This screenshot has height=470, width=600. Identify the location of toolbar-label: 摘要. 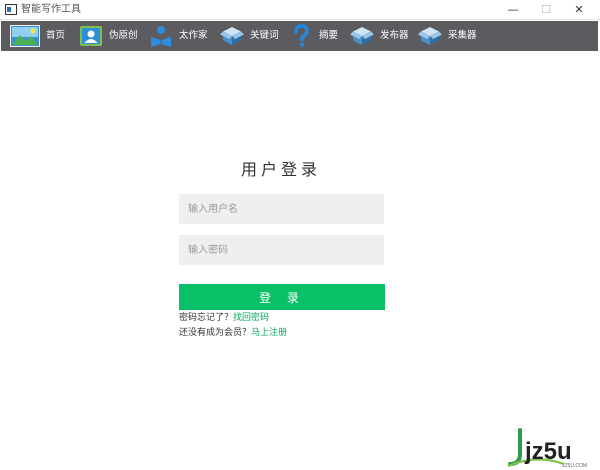
(328, 36).